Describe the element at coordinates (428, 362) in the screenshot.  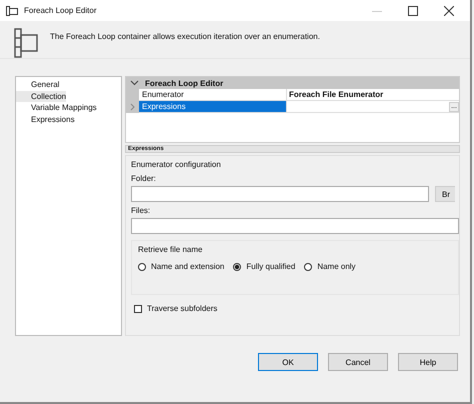
I see `dialog-button: Help` at that location.